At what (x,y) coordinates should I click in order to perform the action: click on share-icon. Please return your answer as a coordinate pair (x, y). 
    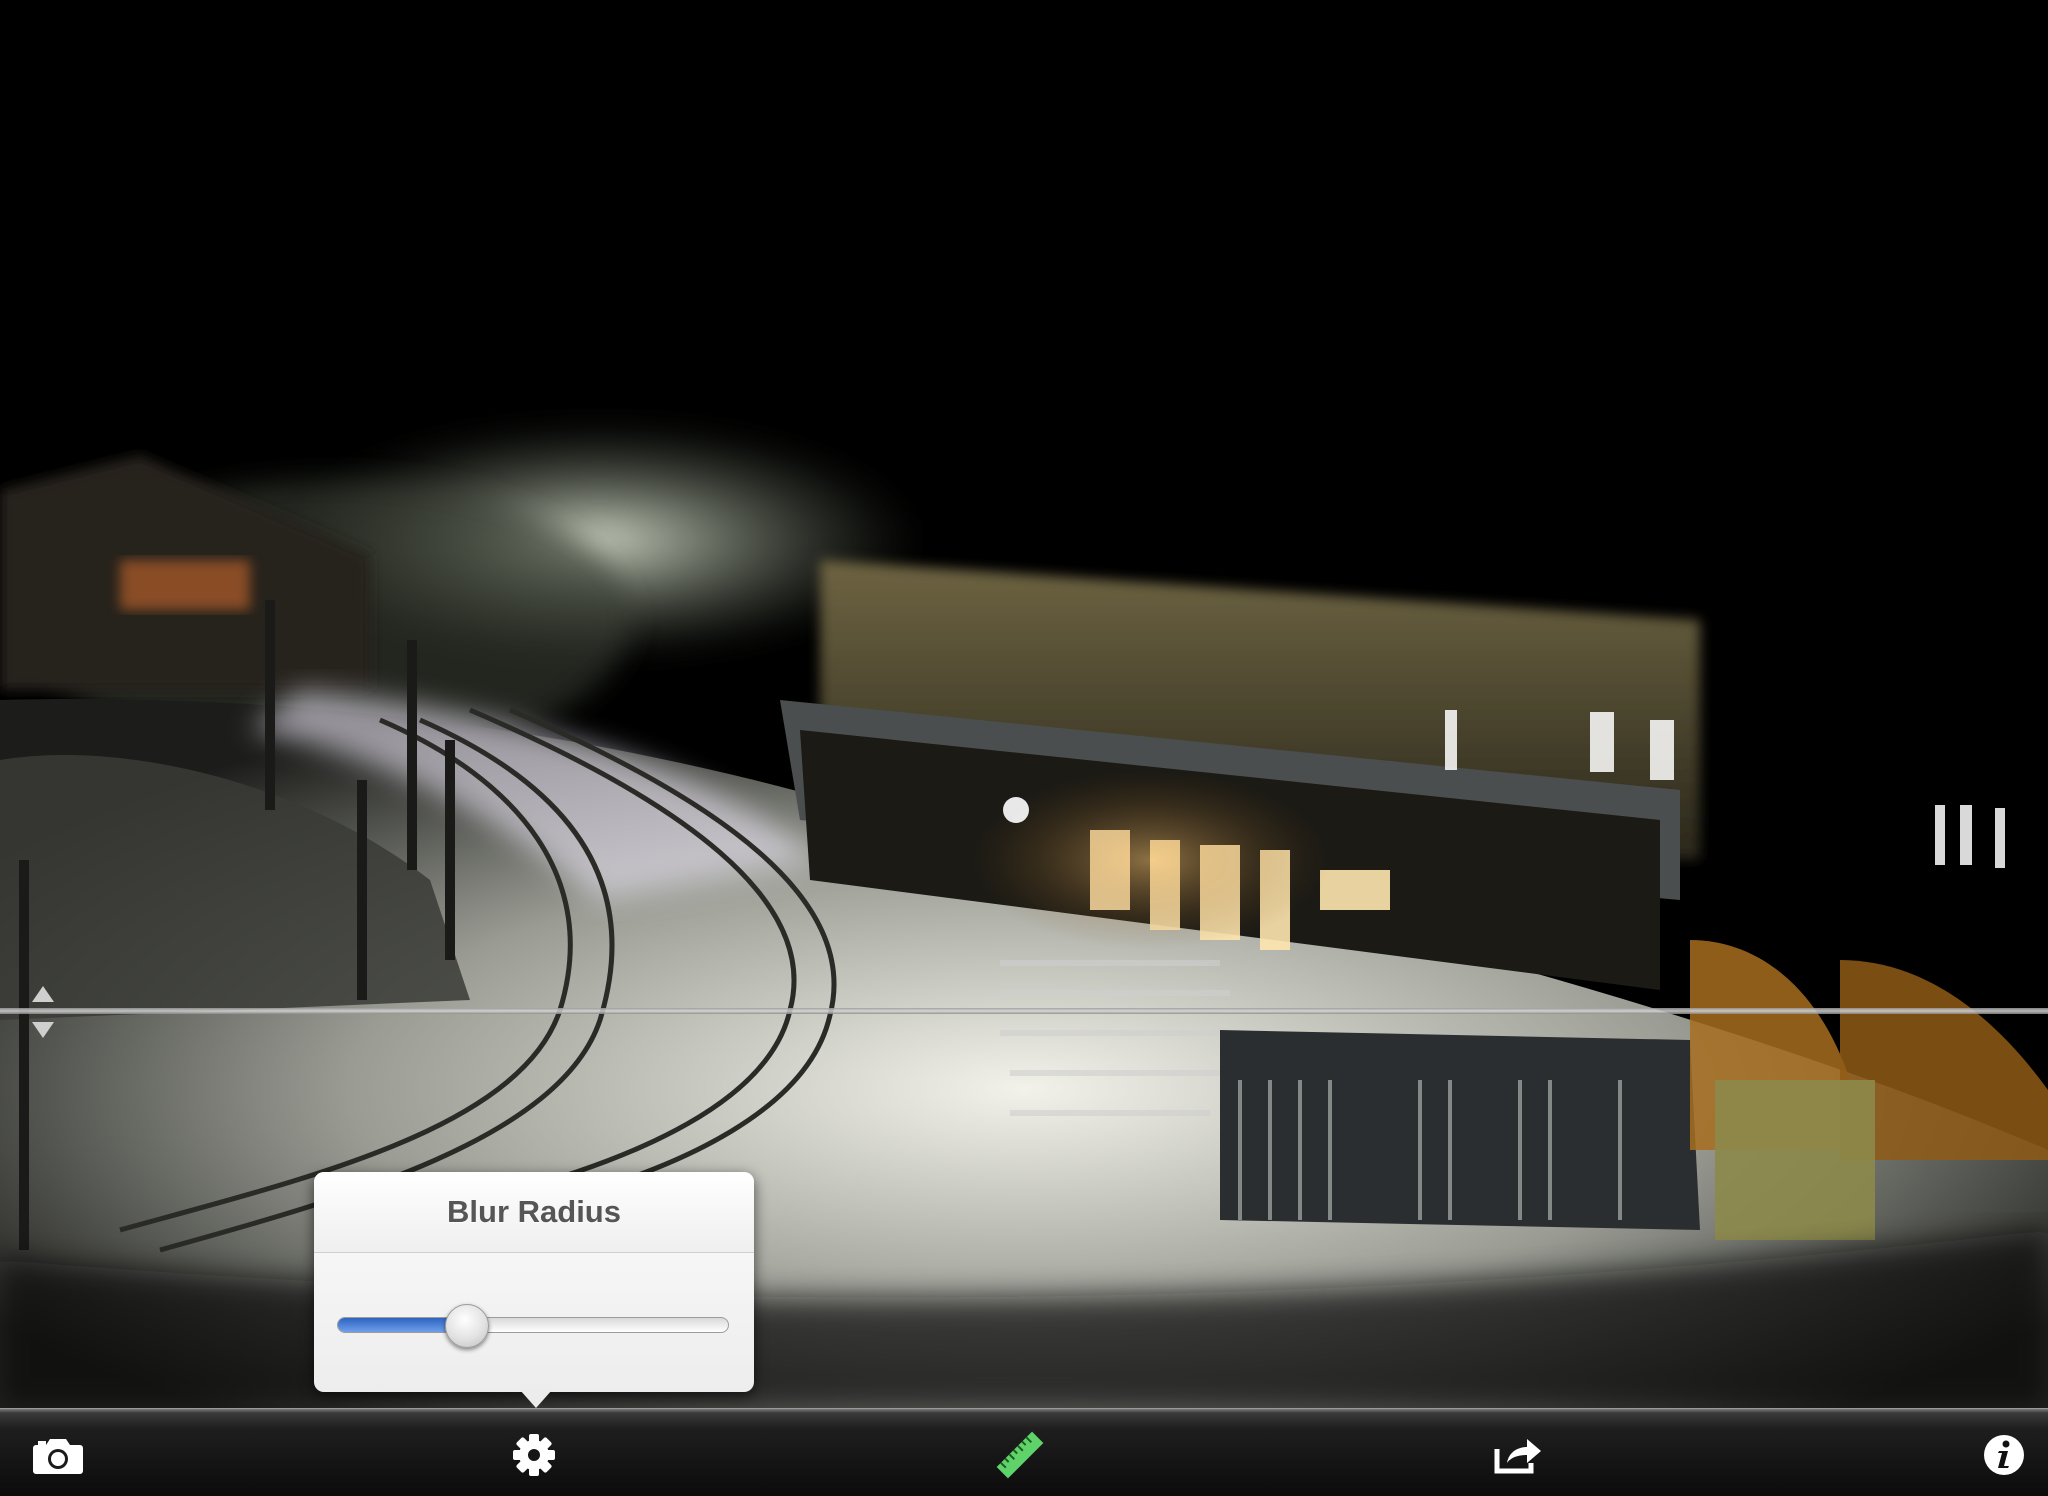
    Looking at the image, I should click on (1517, 1456).